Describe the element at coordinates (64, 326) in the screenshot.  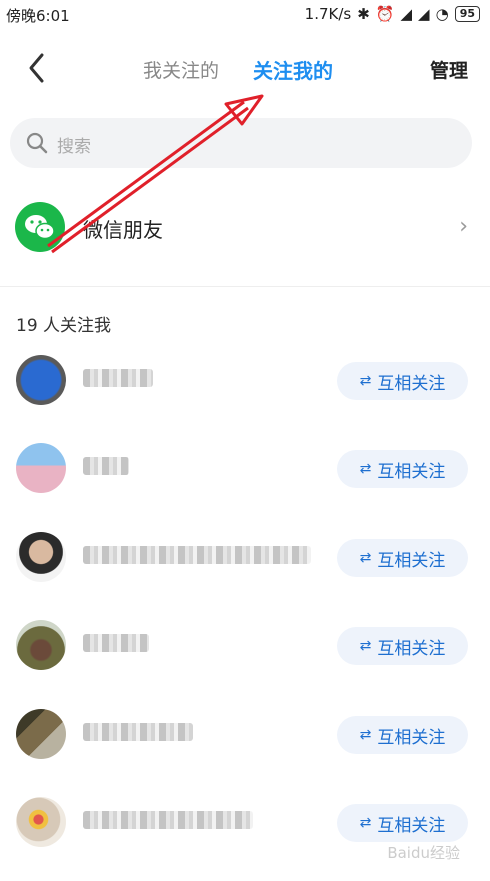
I see `followers-count: 19 人关注我` at that location.